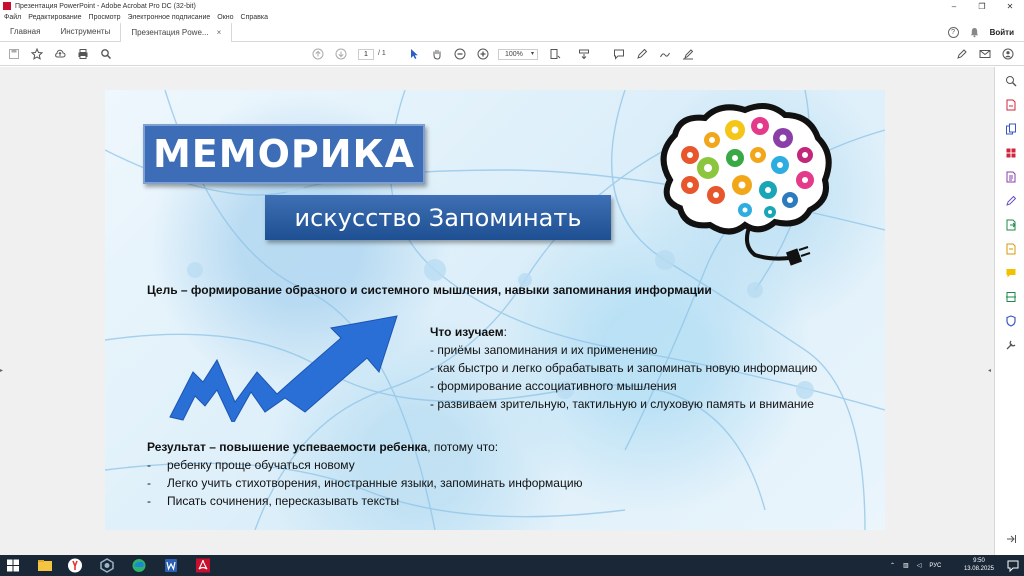 This screenshot has width=1024, height=576. What do you see at coordinates (75, 565) in the screenshot?
I see `yandex-browser-icon` at bounding box center [75, 565].